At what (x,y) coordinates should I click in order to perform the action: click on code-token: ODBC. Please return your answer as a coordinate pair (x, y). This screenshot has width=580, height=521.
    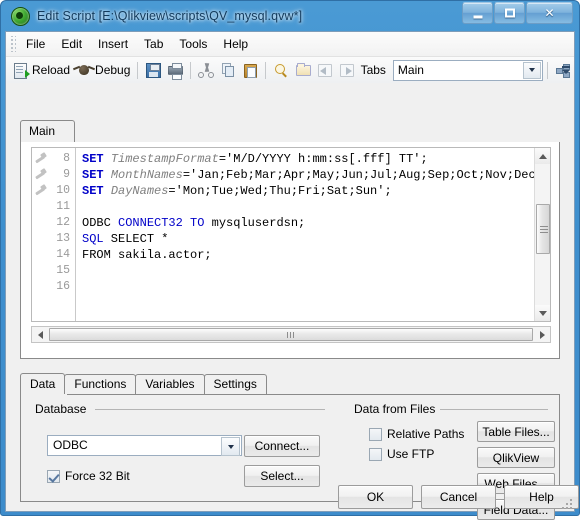
    Looking at the image, I should click on (100, 223).